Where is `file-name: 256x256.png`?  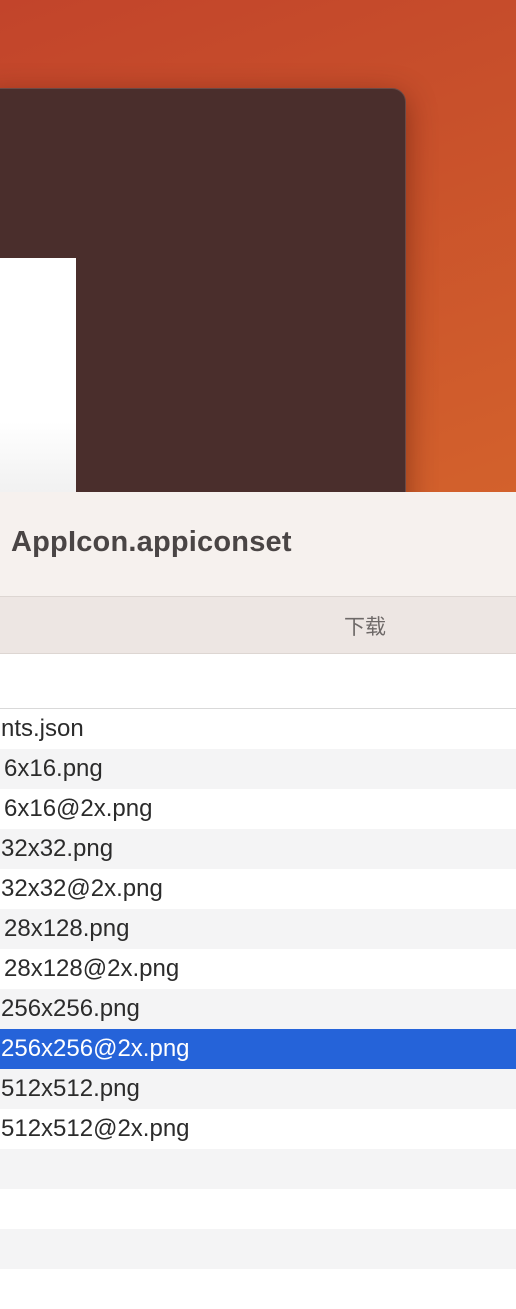 file-name: 256x256.png is located at coordinates (70, 1008).